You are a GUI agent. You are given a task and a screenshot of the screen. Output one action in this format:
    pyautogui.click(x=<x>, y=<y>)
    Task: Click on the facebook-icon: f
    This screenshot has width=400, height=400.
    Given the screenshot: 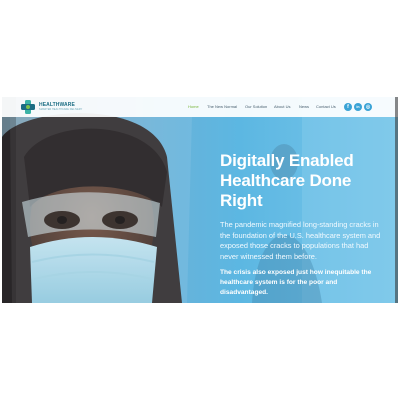 What is the action you would take?
    pyautogui.click(x=348, y=107)
    